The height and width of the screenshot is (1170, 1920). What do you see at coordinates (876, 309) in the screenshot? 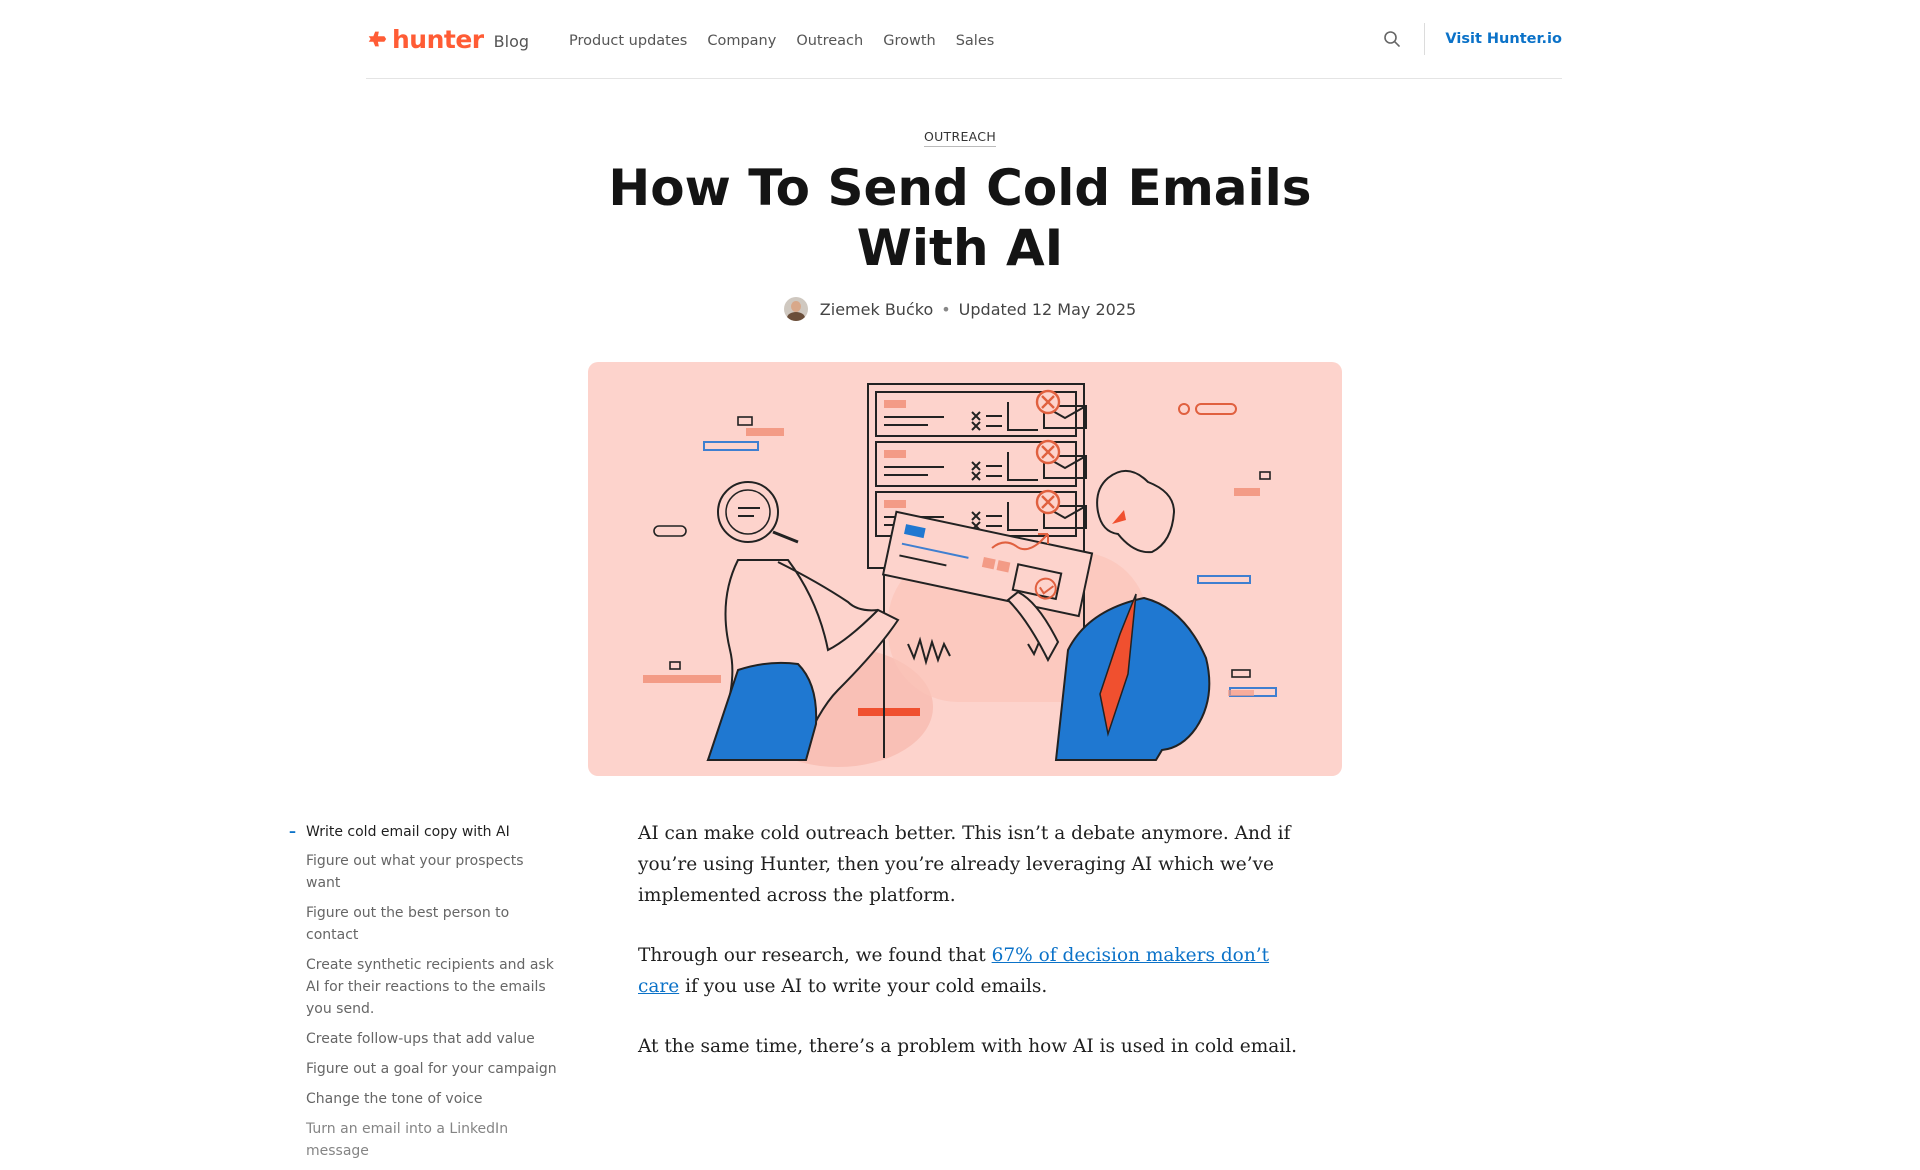
I see `author-name: Ziemek Bućko` at bounding box center [876, 309].